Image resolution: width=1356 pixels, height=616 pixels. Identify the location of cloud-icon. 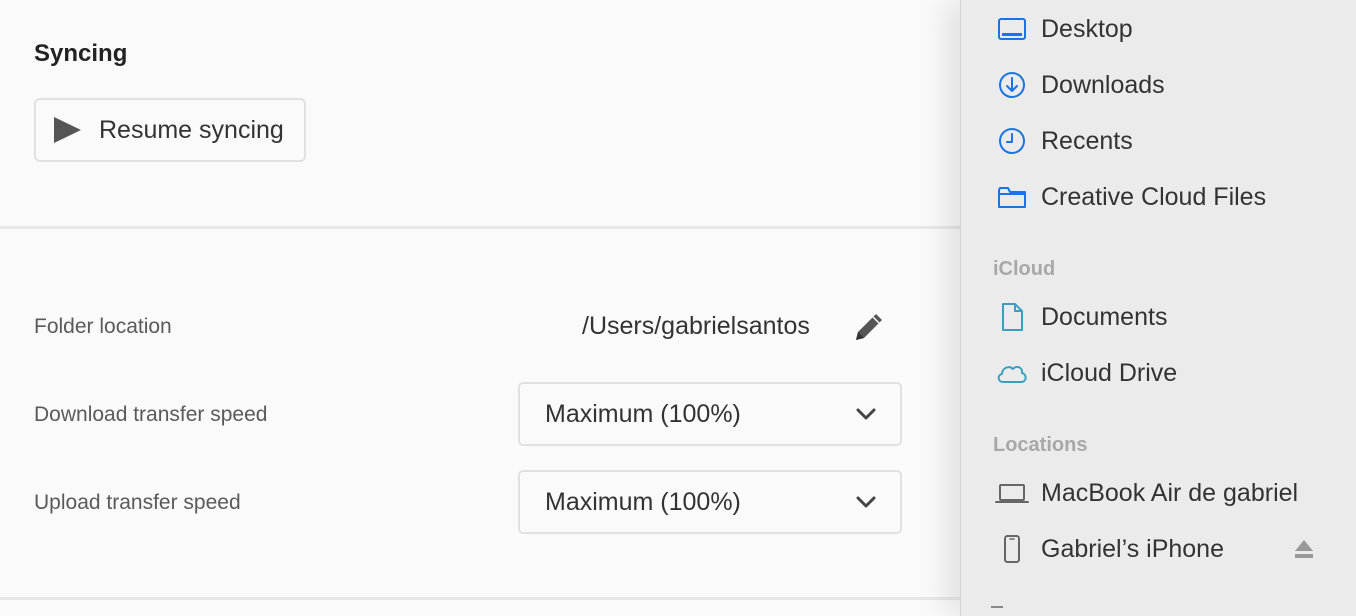
(1012, 374).